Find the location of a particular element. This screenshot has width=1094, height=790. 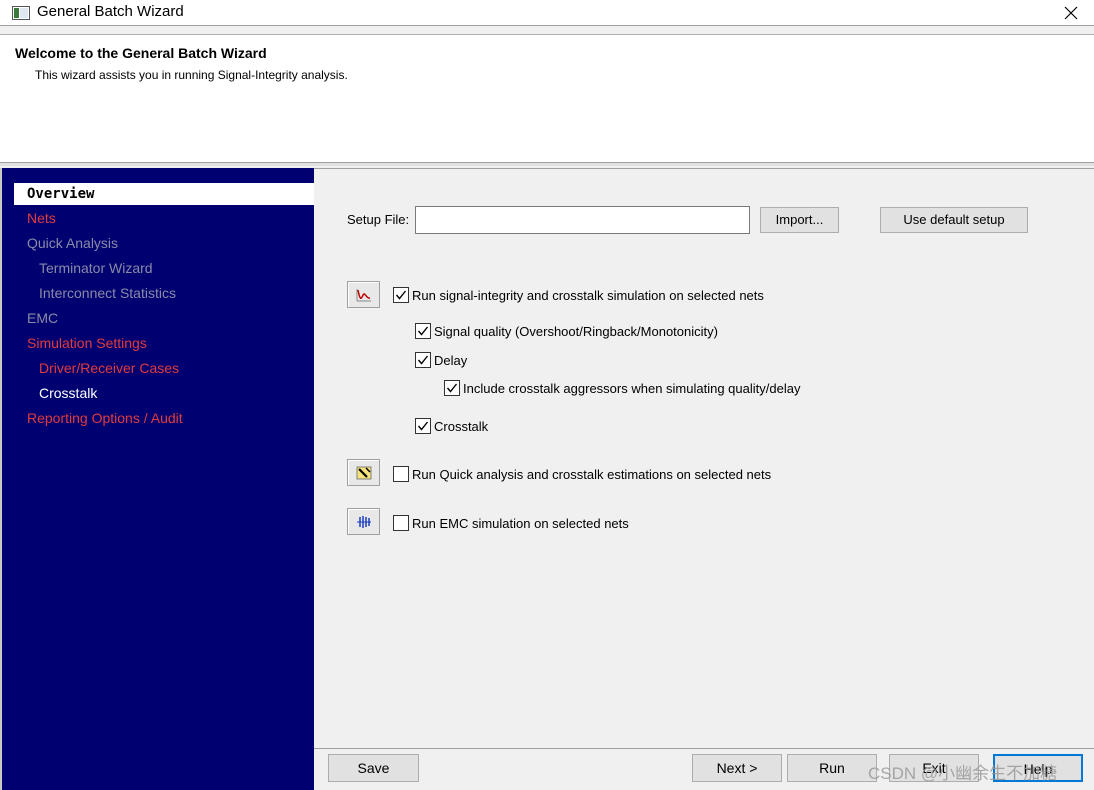

sidebar-item-overview: Overview is located at coordinates (164, 194).